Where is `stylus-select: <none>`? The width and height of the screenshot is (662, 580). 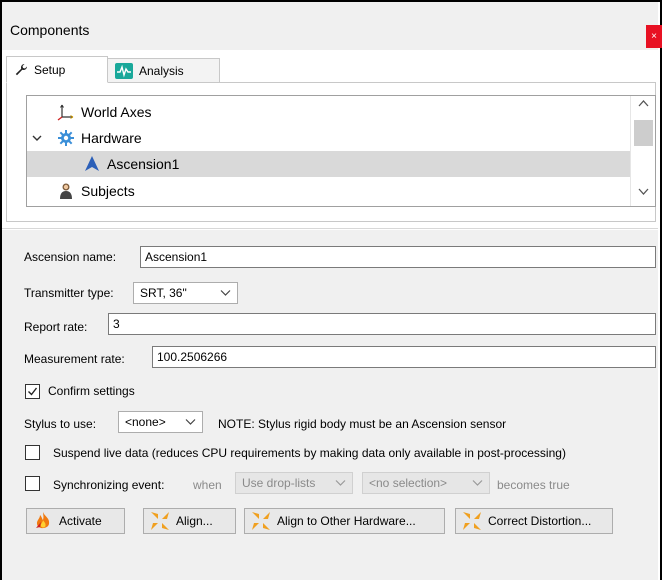
stylus-select: <none> is located at coordinates (160, 422).